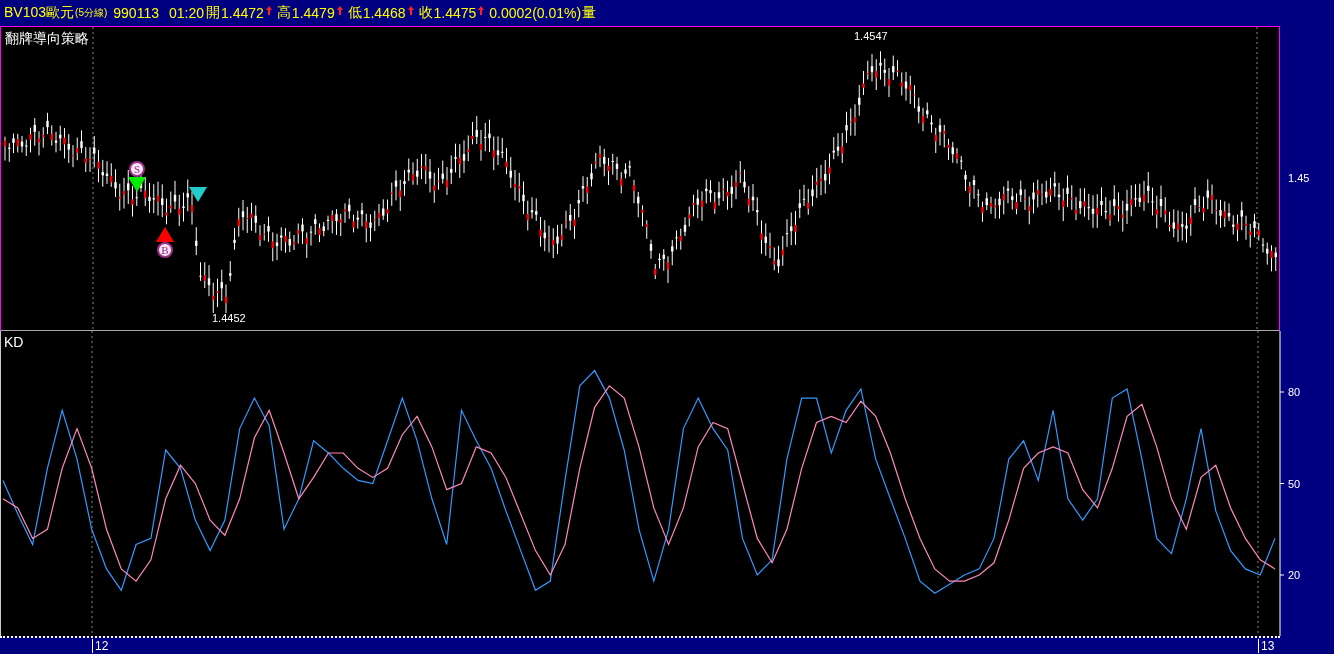 This screenshot has width=1334, height=654. I want to click on quote-value: 1.4468, so click(384, 13).